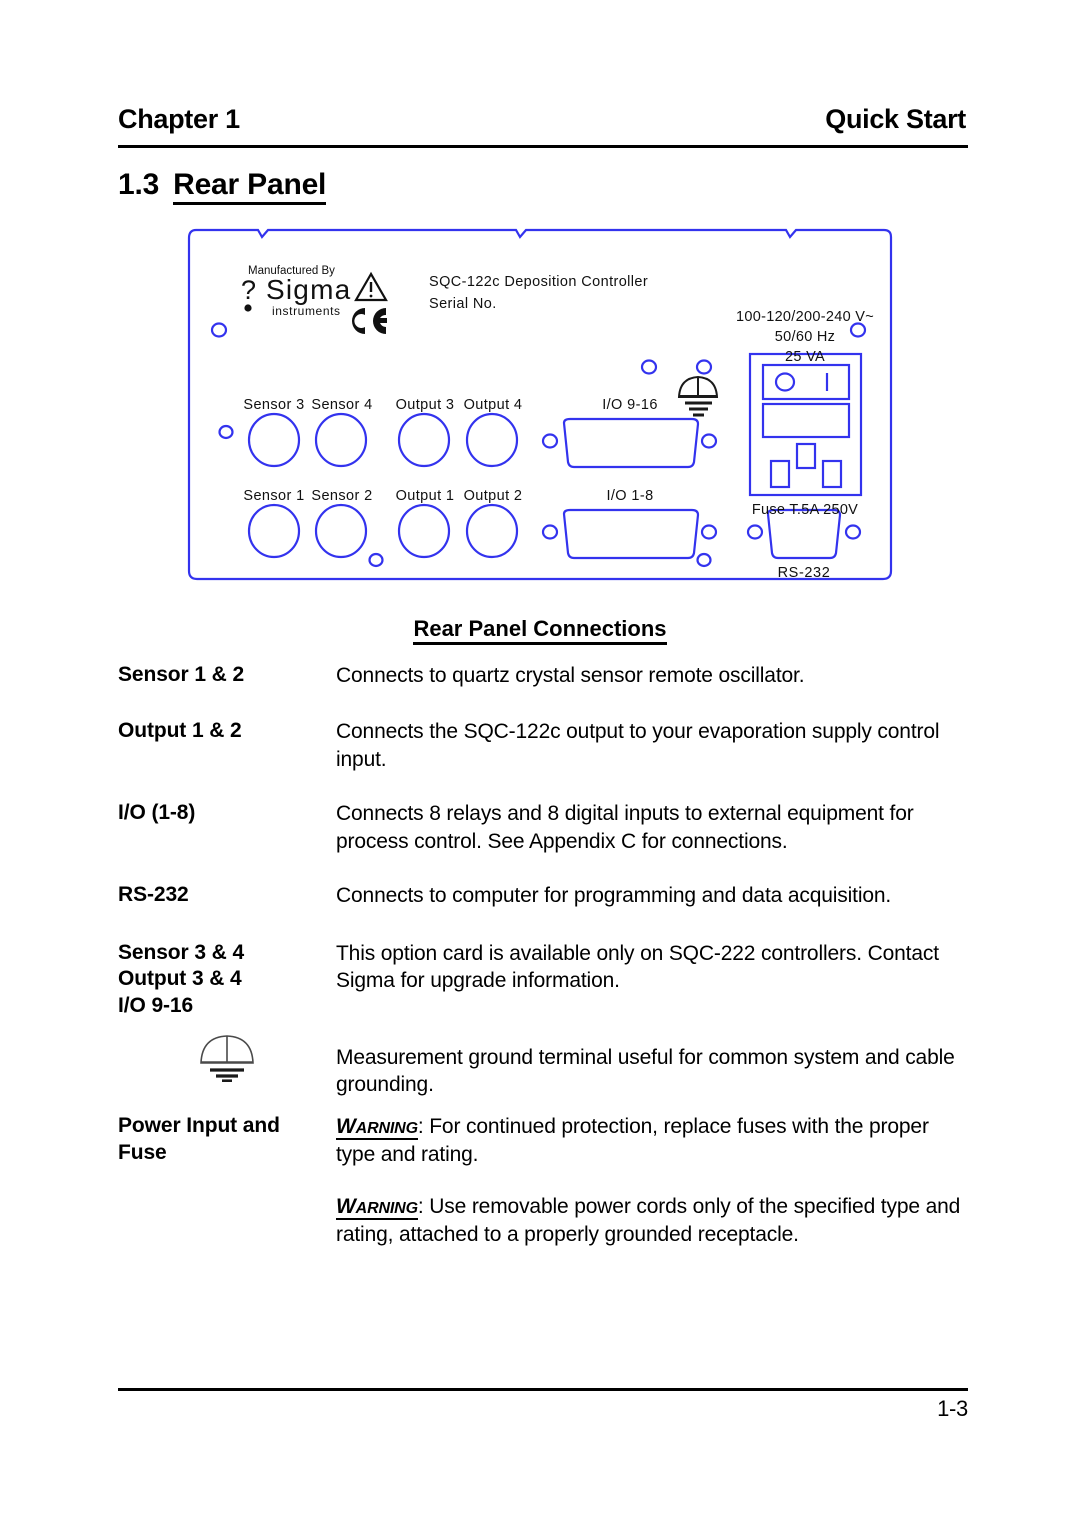 The image size is (1080, 1528). Describe the element at coordinates (805, 357) in the screenshot. I see `power-rating-line-3: 25 VA` at that location.